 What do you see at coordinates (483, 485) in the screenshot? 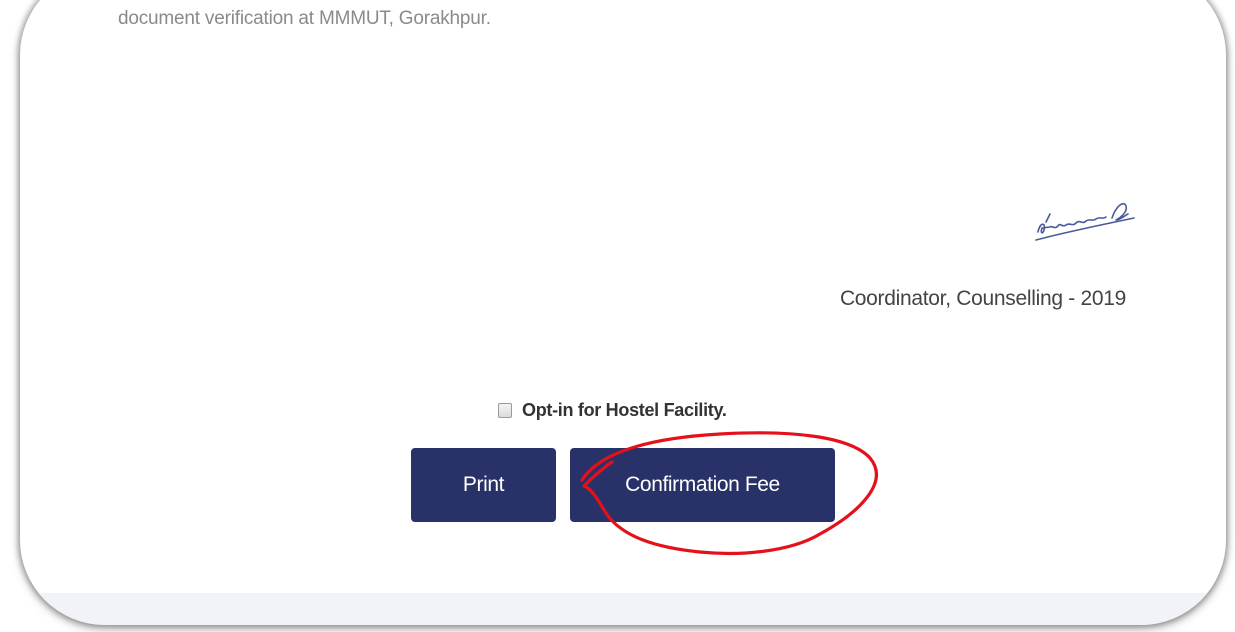
I see `print-button: Print` at bounding box center [483, 485].